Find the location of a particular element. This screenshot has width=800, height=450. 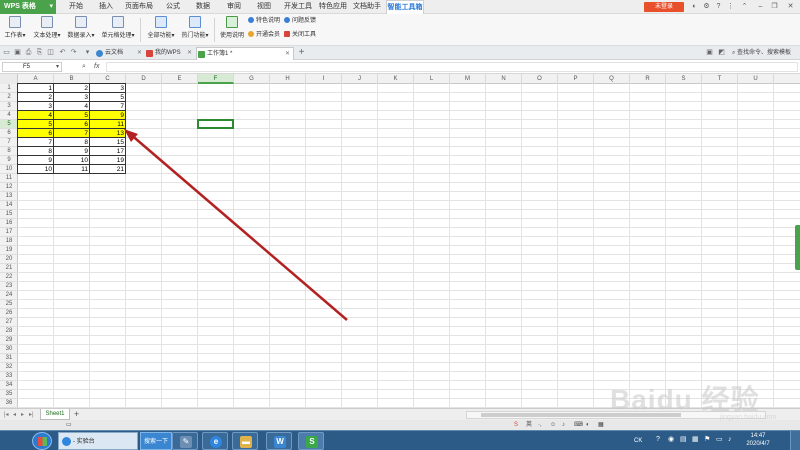

prev-sheet-icon: ◂ is located at coordinates (14, 415).